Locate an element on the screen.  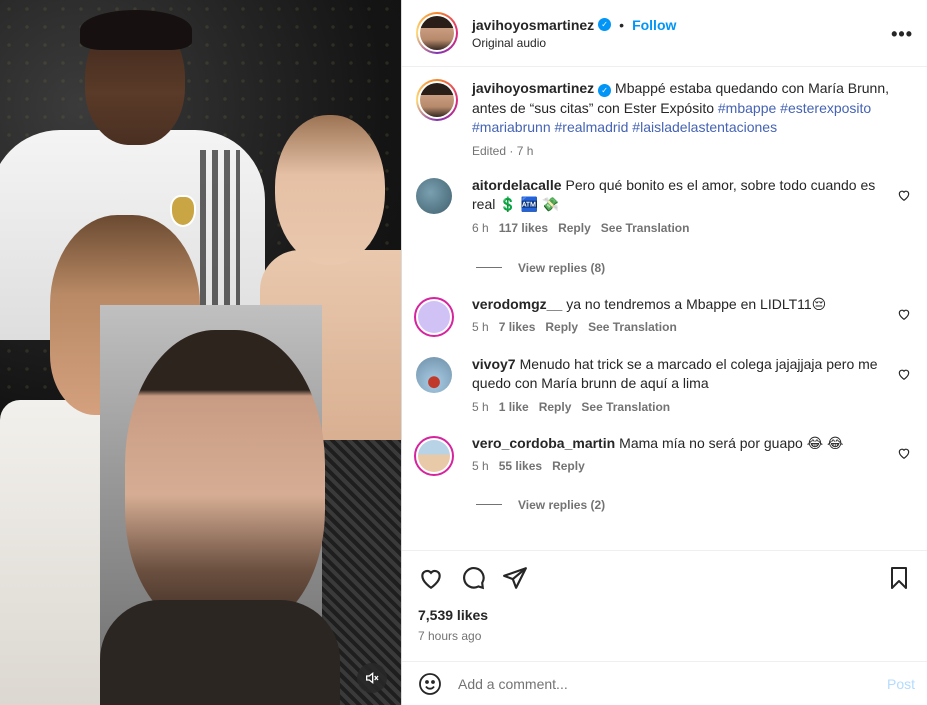
comment-text: ya no tendremos a Mbappe en LIDLT11😔 is located at coordinates (696, 303).